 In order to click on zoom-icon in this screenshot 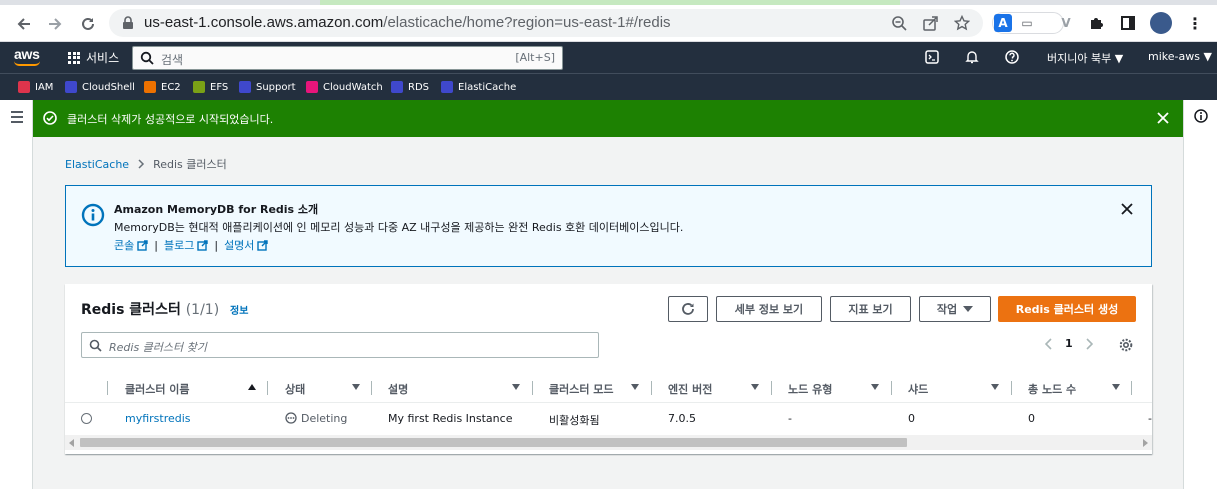, I will do `click(899, 23)`.